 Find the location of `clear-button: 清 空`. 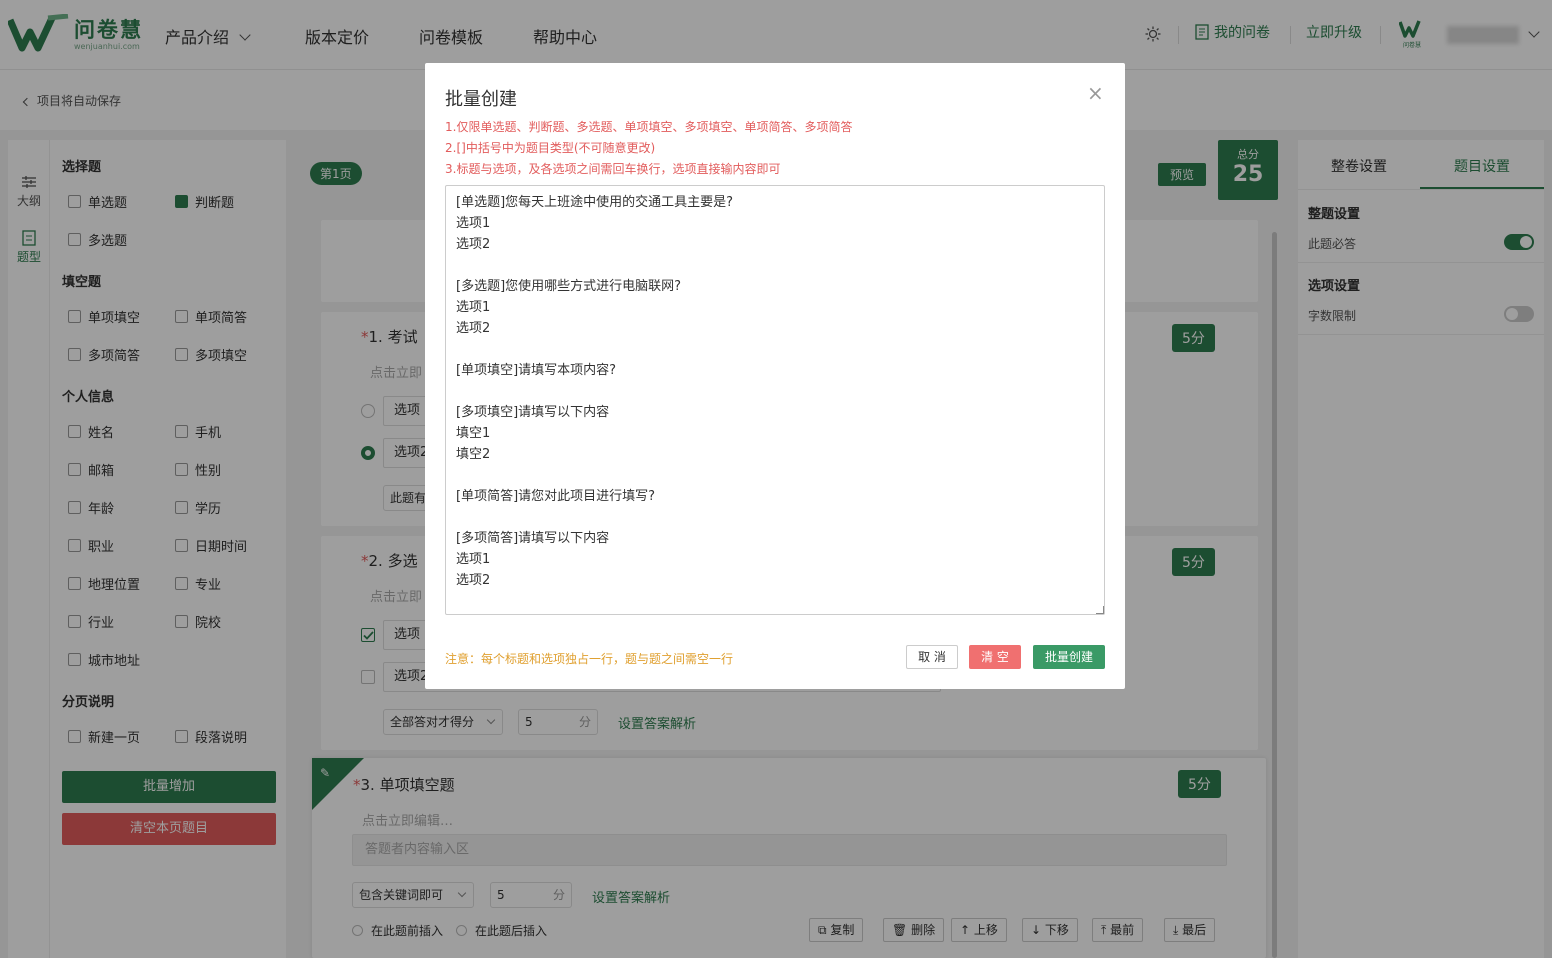

clear-button: 清 空 is located at coordinates (995, 657).